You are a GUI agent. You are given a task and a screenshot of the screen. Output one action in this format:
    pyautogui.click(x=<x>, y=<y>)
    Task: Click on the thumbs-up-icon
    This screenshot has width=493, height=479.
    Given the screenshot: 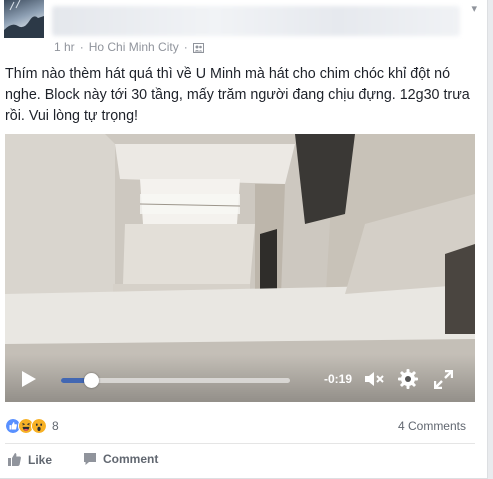 What is the action you would take?
    pyautogui.click(x=14, y=459)
    